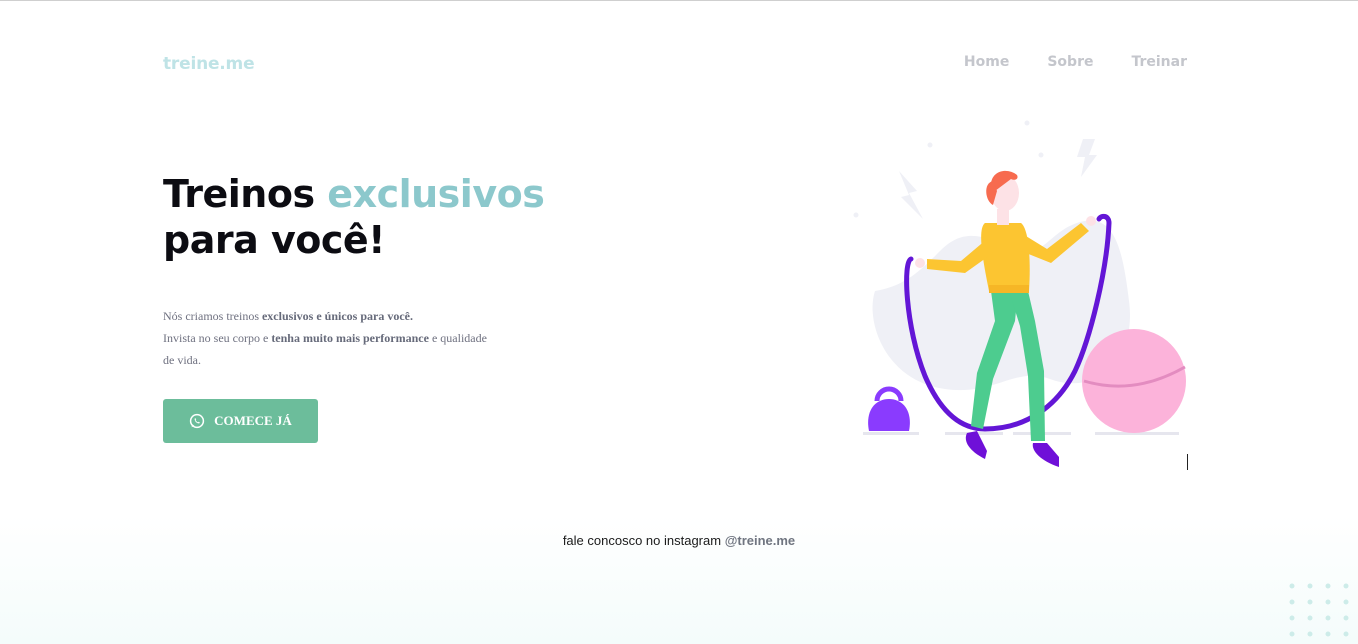  Describe the element at coordinates (1005, 257) in the screenshot. I see `jacket` at that location.